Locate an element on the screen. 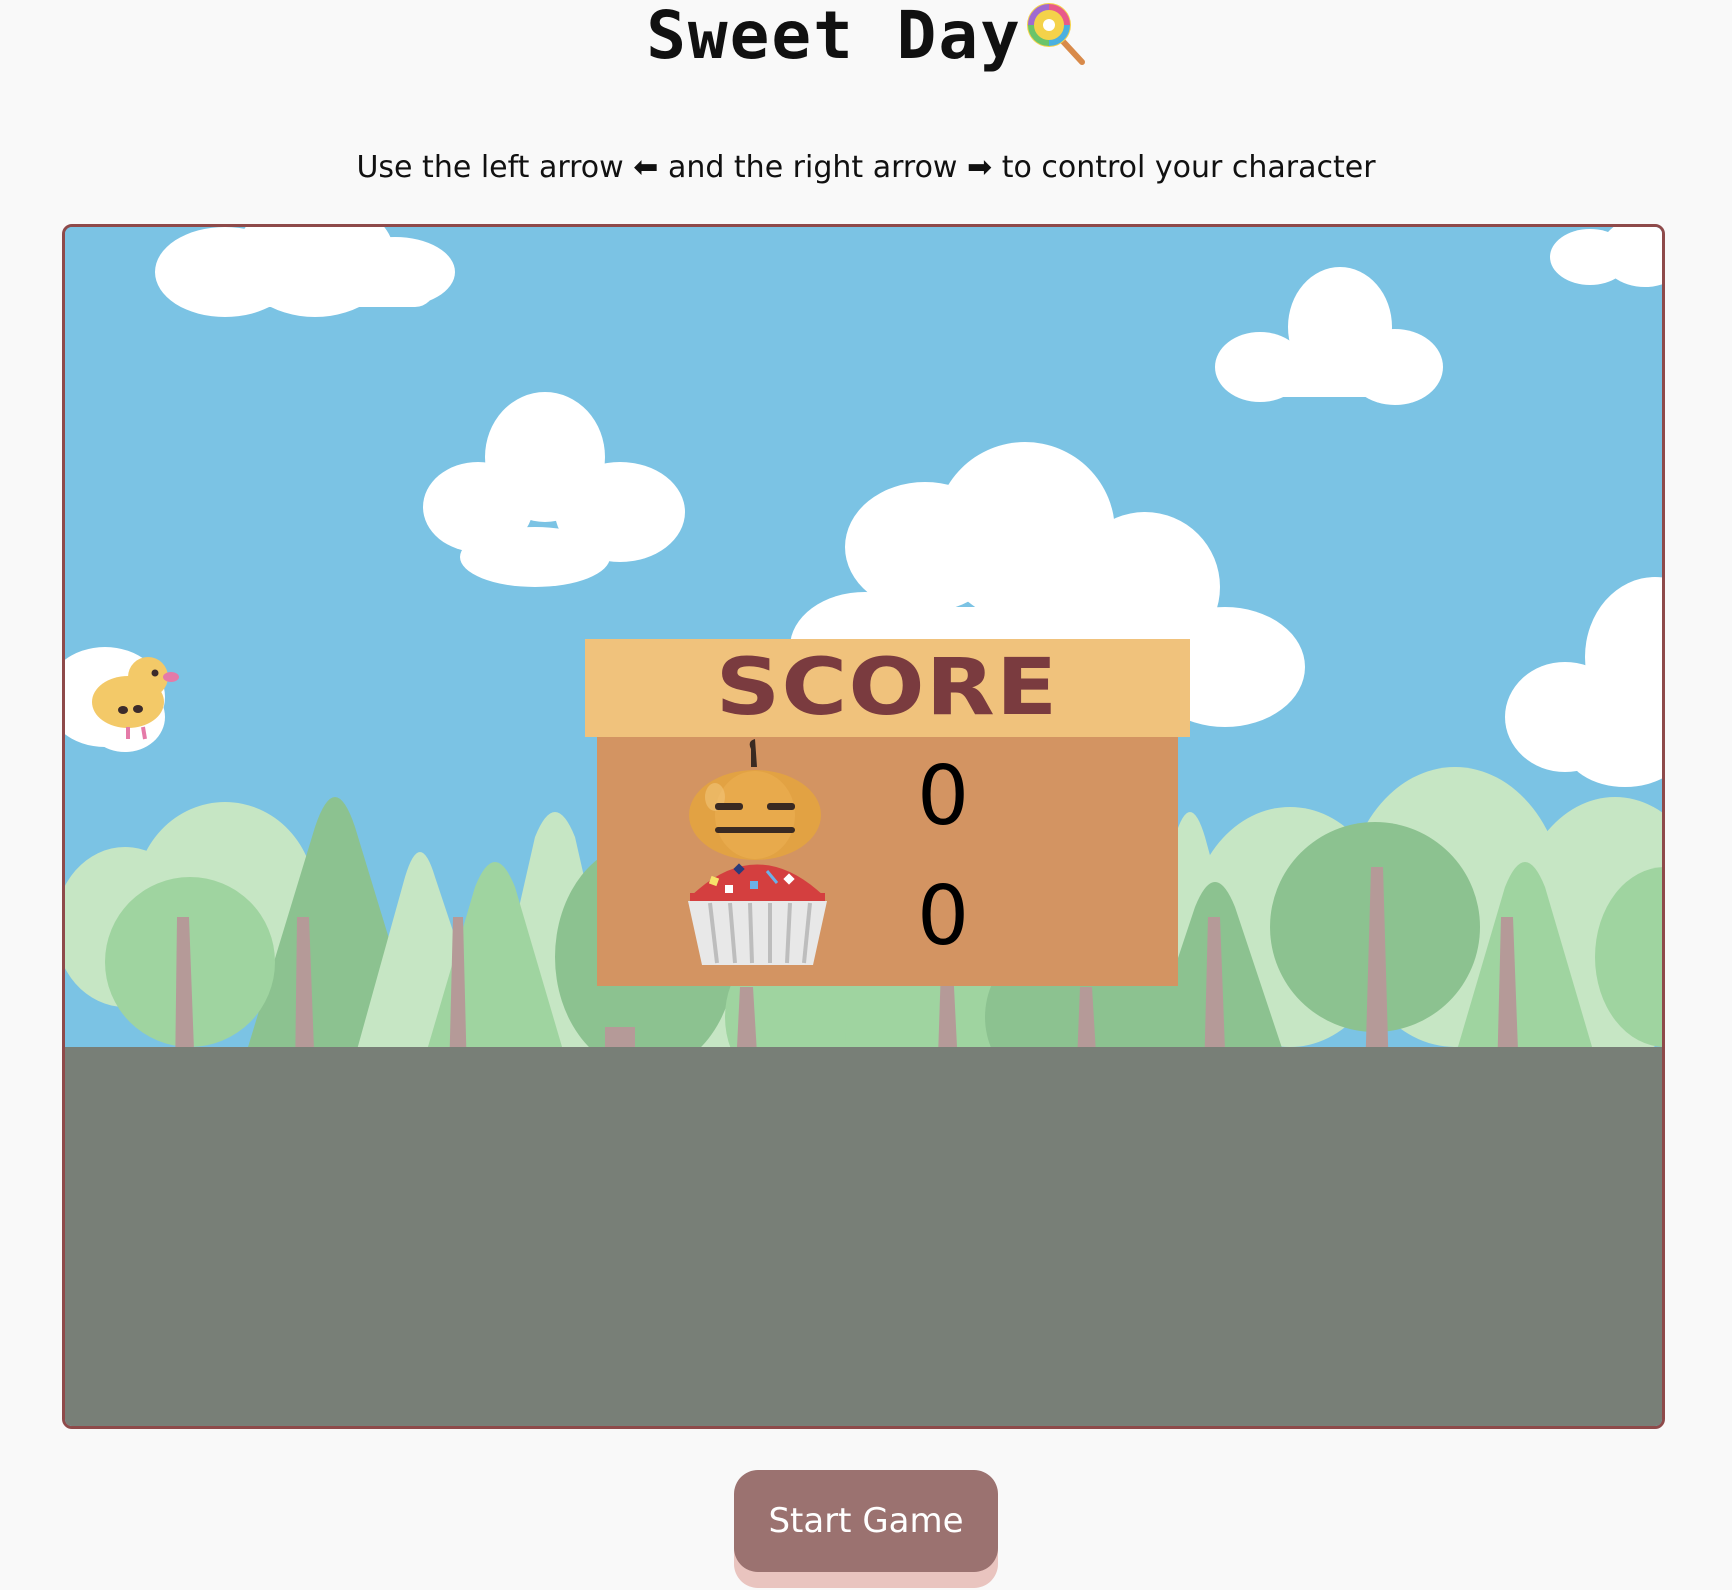 The image size is (1732, 1590). score-header: SCORE is located at coordinates (887, 688).